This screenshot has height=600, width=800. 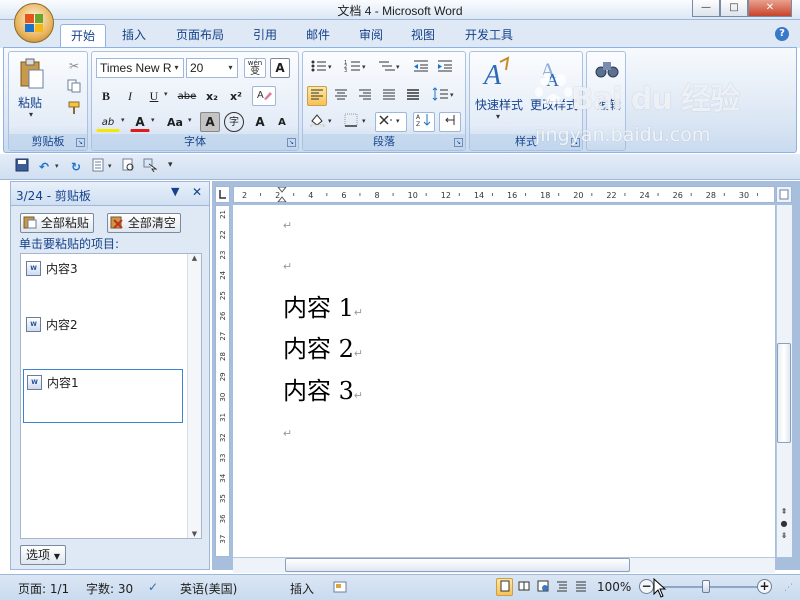 I want to click on previous-page-icon: ⇞, so click(x=784, y=512).